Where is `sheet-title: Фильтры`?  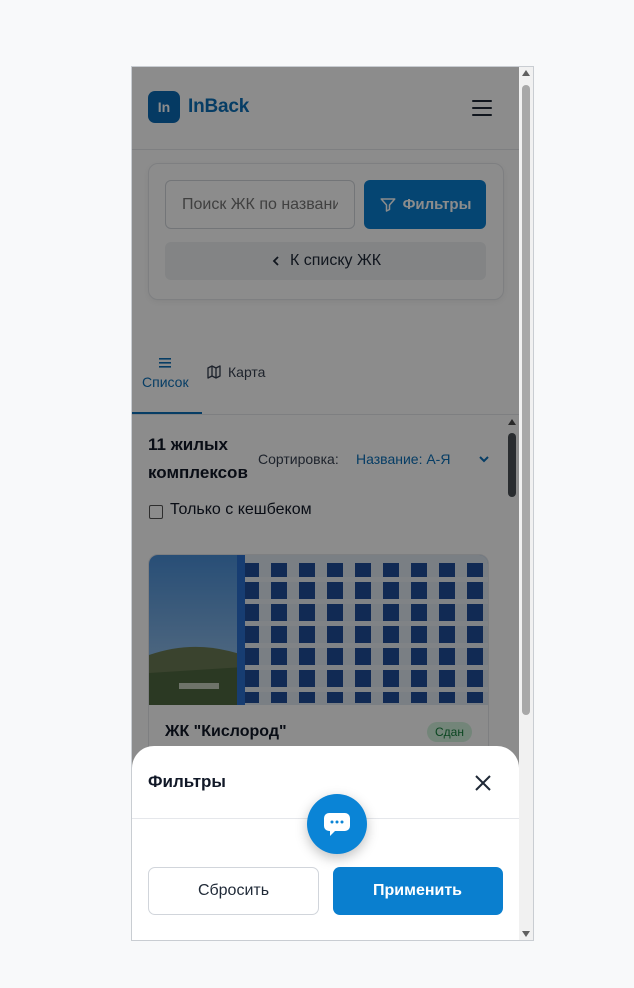 sheet-title: Фильтры is located at coordinates (187, 781).